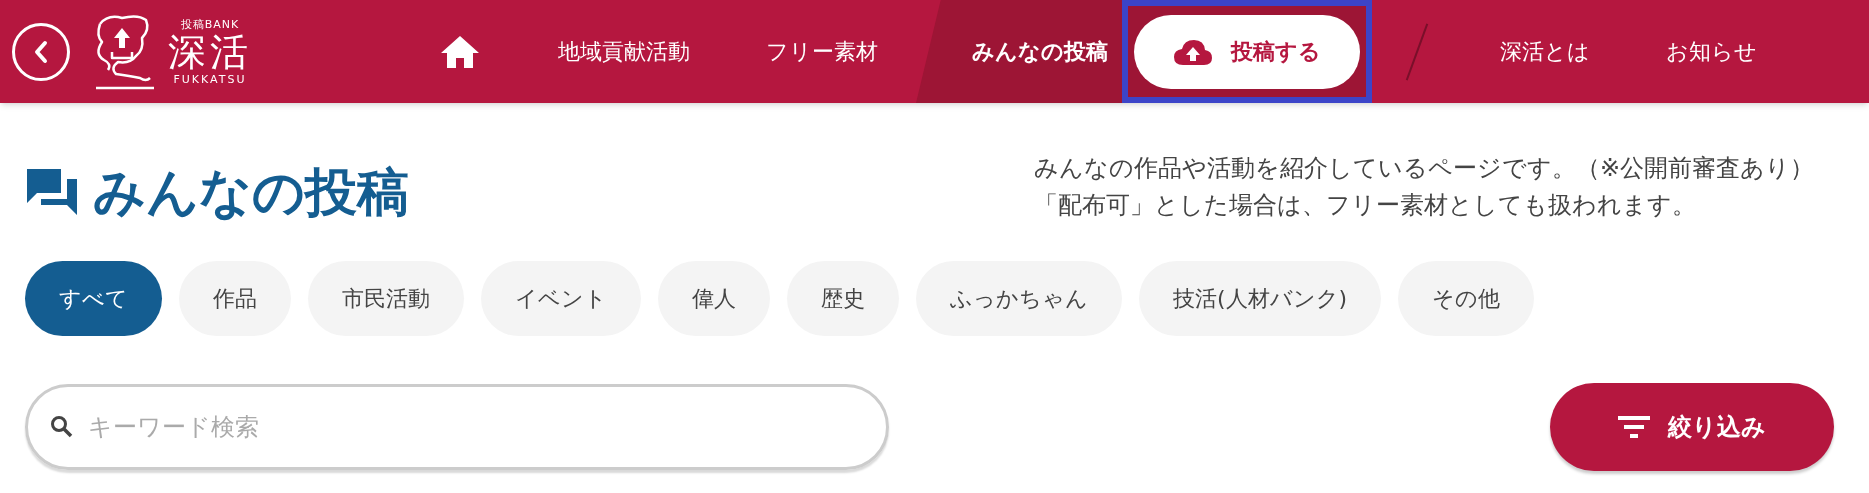 This screenshot has width=1869, height=493. Describe the element at coordinates (1466, 298) in the screenshot. I see `category-chip: その他` at that location.